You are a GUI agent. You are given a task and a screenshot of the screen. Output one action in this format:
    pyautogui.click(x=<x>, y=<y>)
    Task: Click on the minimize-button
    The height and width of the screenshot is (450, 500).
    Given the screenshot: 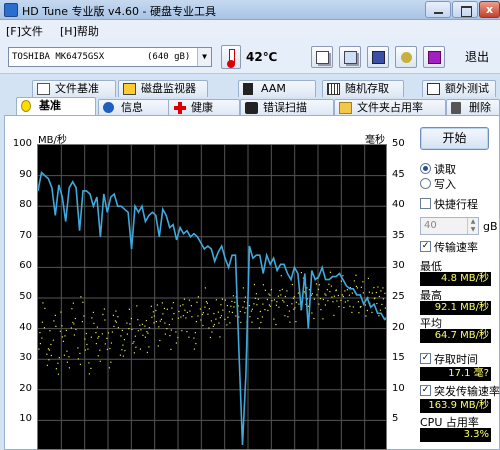 What is the action you would take?
    pyautogui.click(x=438, y=9)
    